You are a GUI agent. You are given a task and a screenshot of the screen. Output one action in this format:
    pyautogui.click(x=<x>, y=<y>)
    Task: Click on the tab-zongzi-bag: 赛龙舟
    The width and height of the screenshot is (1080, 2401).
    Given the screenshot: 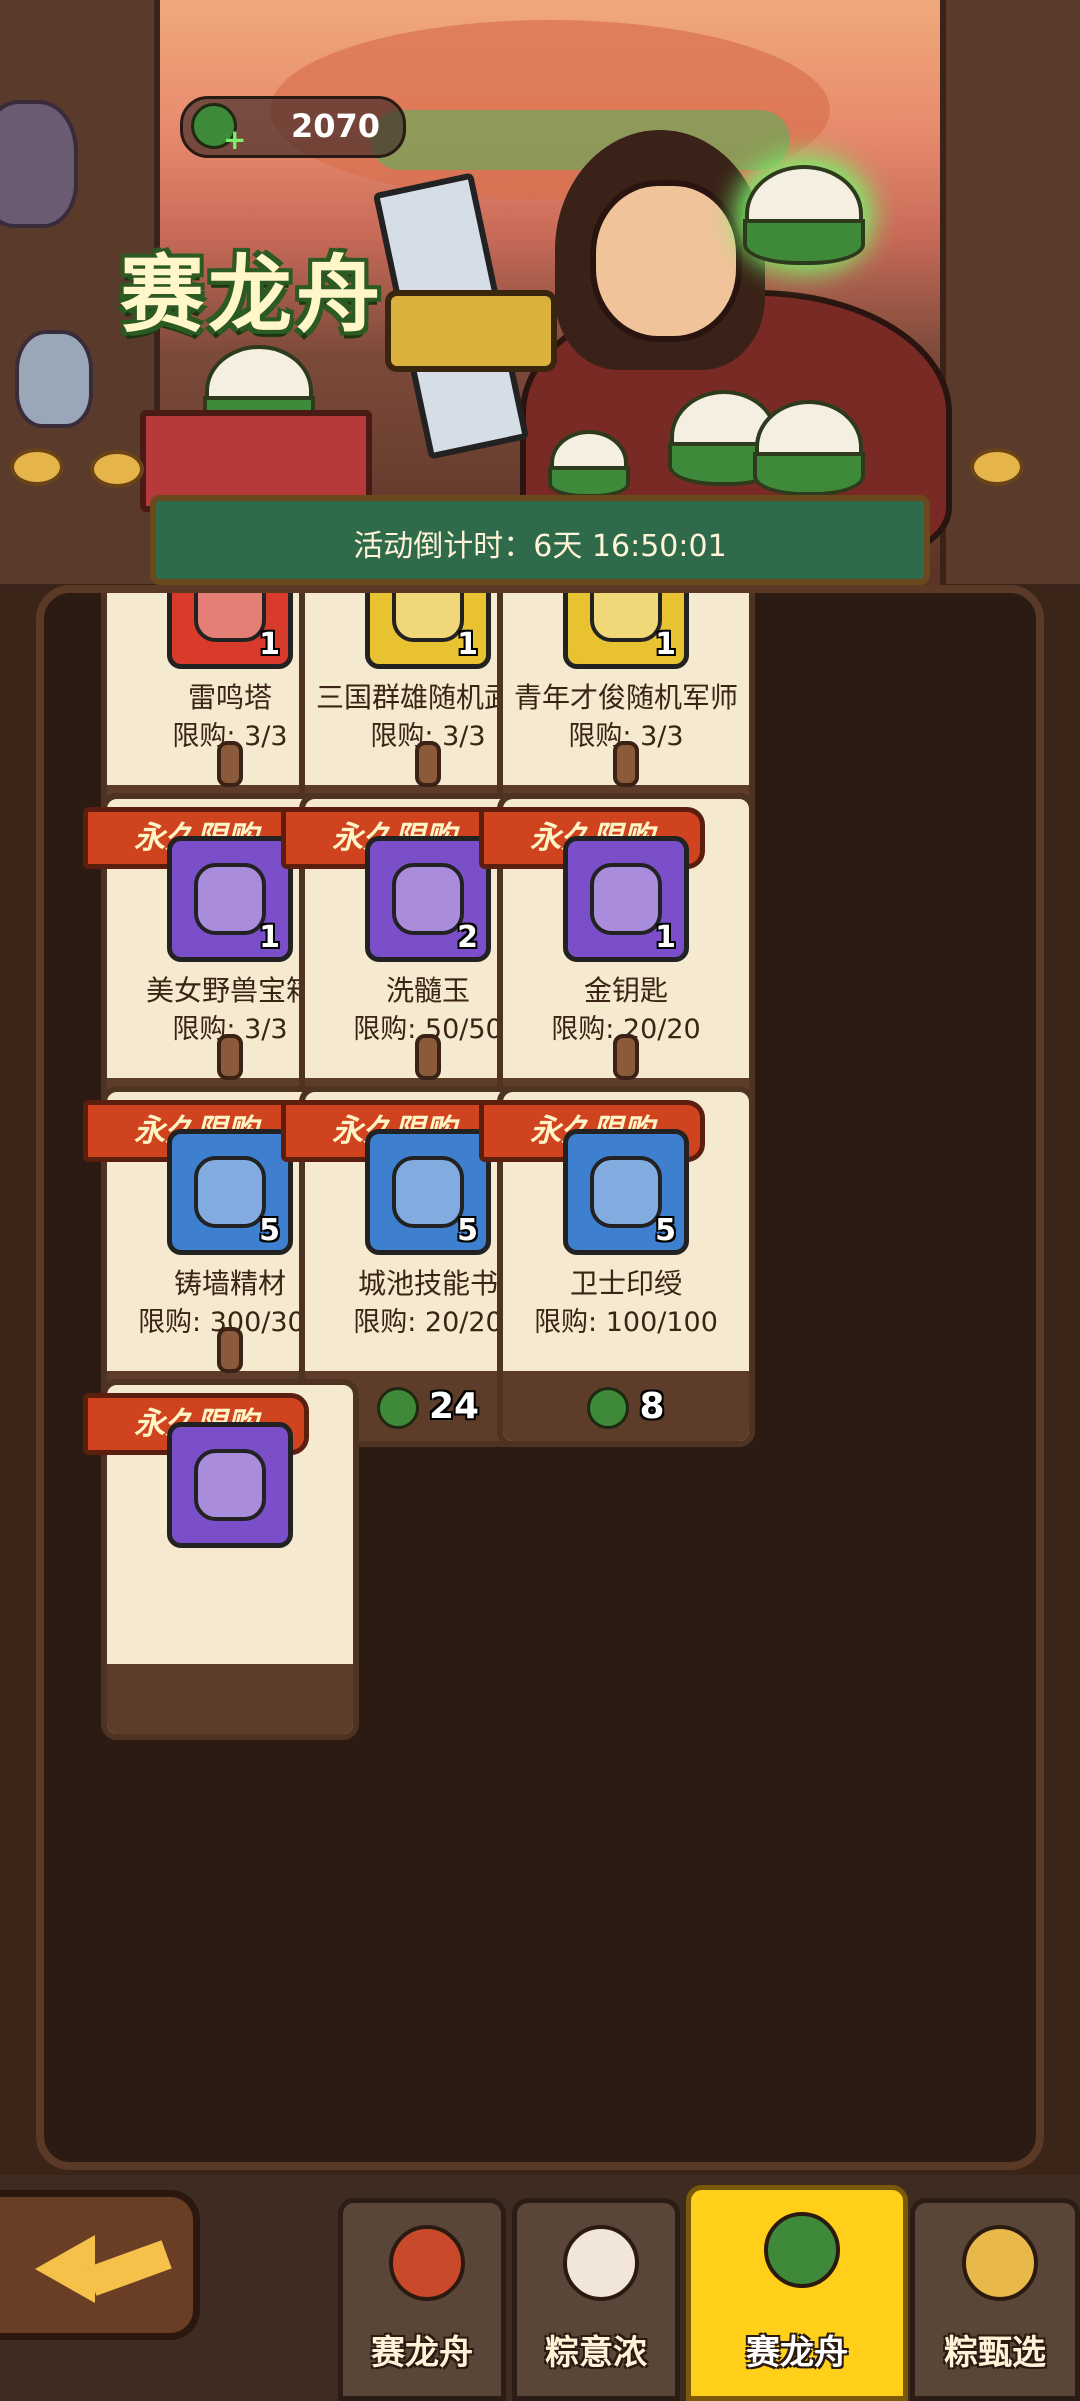 What is the action you would take?
    pyautogui.click(x=797, y=2293)
    